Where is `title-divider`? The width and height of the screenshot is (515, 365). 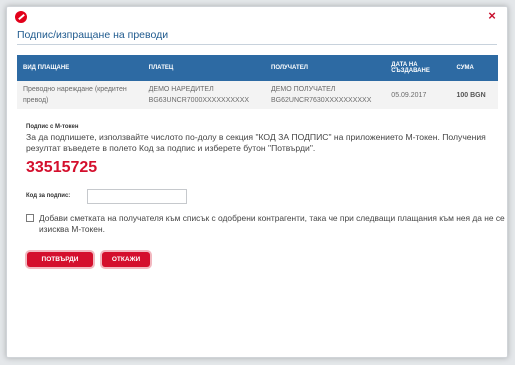
title-divider is located at coordinates (257, 44).